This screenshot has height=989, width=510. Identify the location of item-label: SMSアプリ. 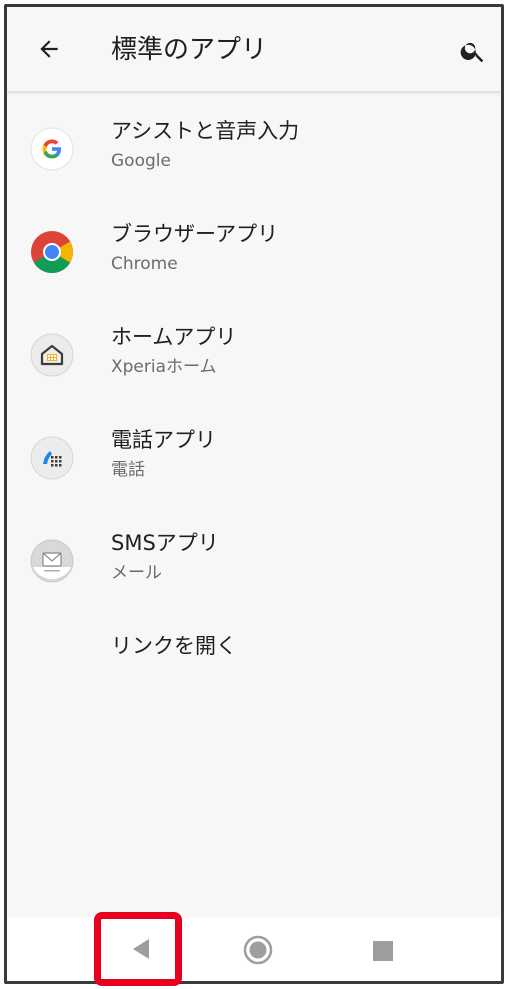
(165, 543).